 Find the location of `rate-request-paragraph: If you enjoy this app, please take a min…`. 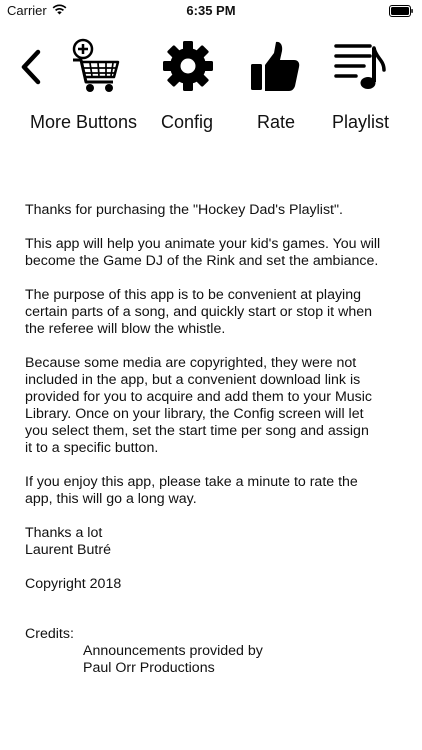

rate-request-paragraph: If you enjoy this app, please take a min… is located at coordinates (191, 490).